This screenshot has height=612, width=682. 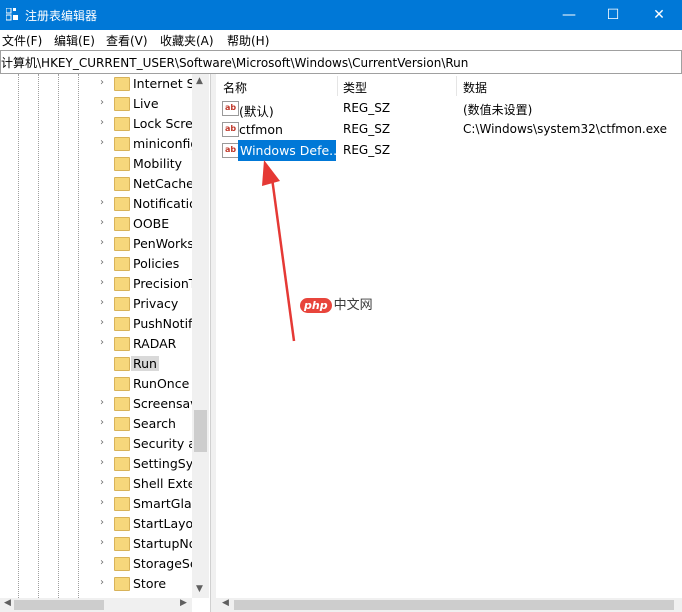 I want to click on arrow-shaft, so click(x=283, y=259).